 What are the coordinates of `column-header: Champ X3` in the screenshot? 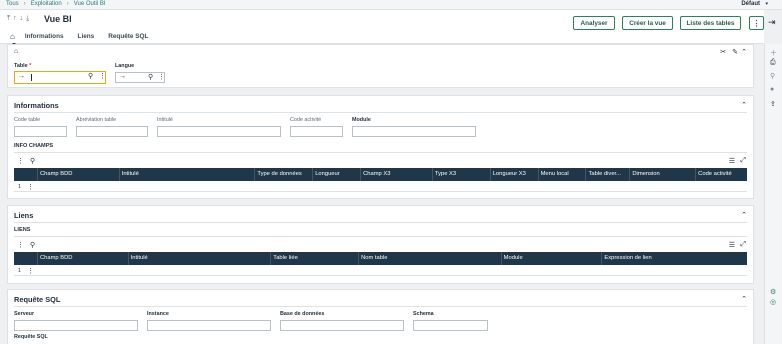 It's located at (397, 174).